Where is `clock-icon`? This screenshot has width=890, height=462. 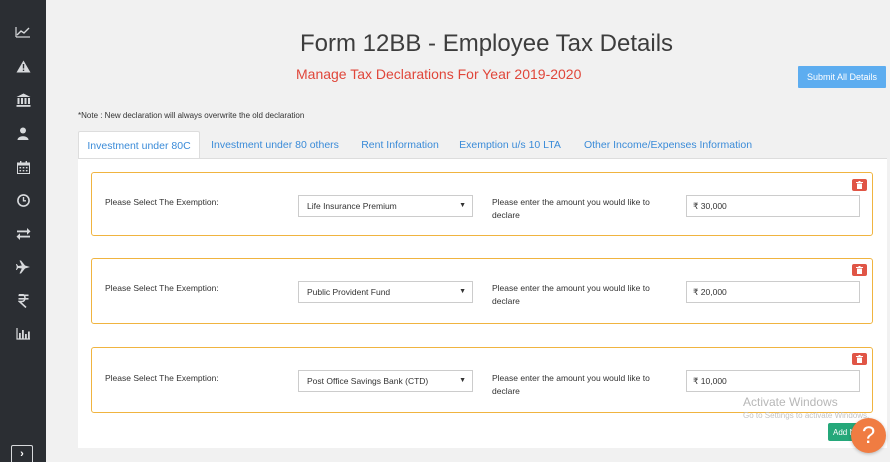 clock-icon is located at coordinates (23, 200).